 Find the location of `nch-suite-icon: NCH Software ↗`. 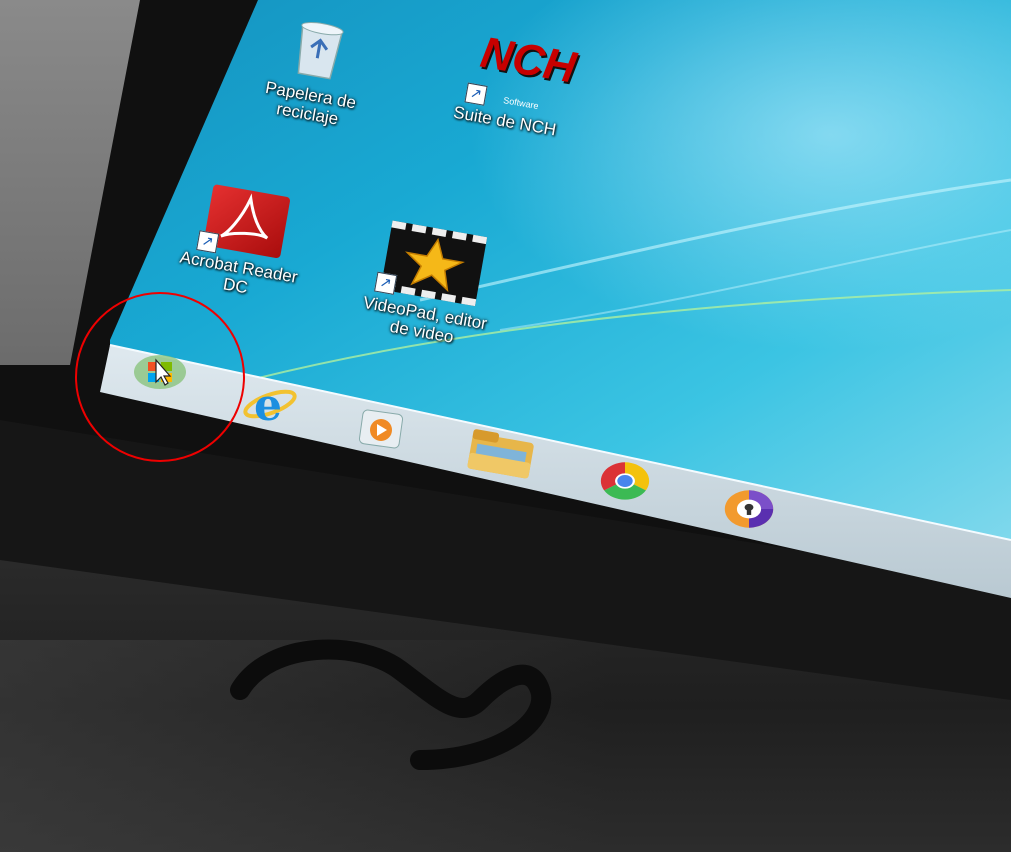

nch-suite-icon: NCH Software ↗ is located at coordinates (522, 70).